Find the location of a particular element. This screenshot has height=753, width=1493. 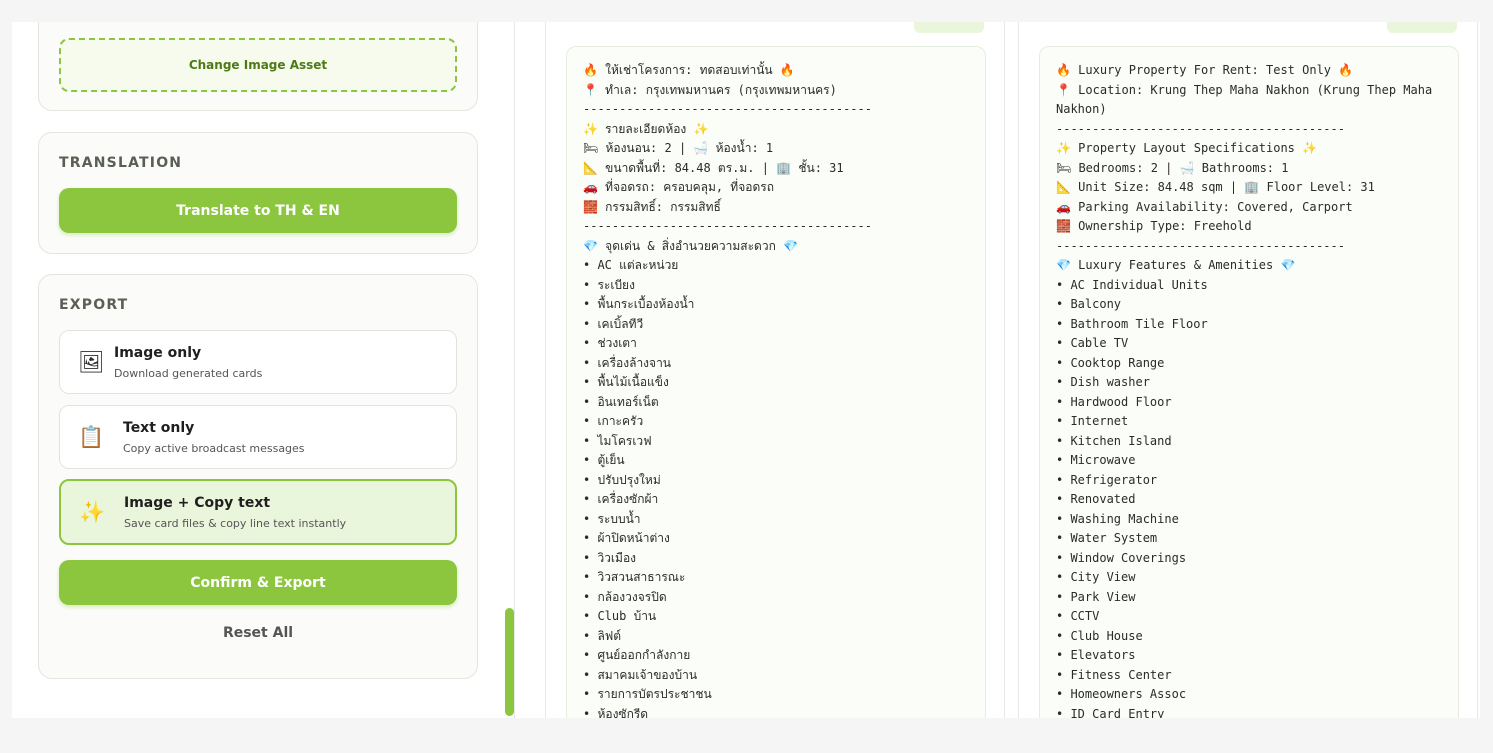

message-line: • วิวเมือง is located at coordinates (610, 557).